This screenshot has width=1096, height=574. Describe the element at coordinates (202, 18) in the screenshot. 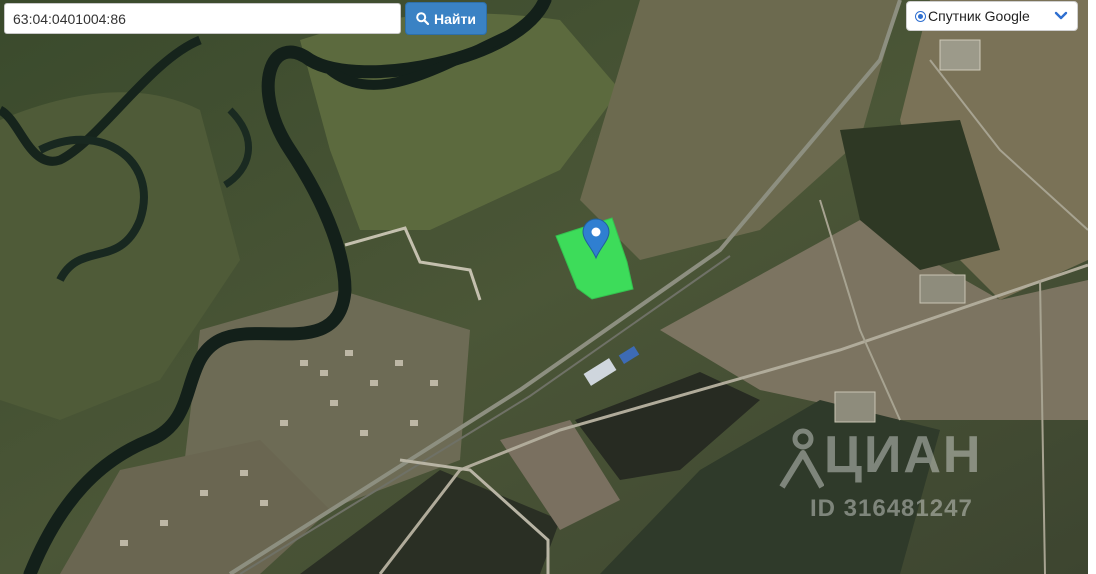

I see `cadastral-number-input` at that location.